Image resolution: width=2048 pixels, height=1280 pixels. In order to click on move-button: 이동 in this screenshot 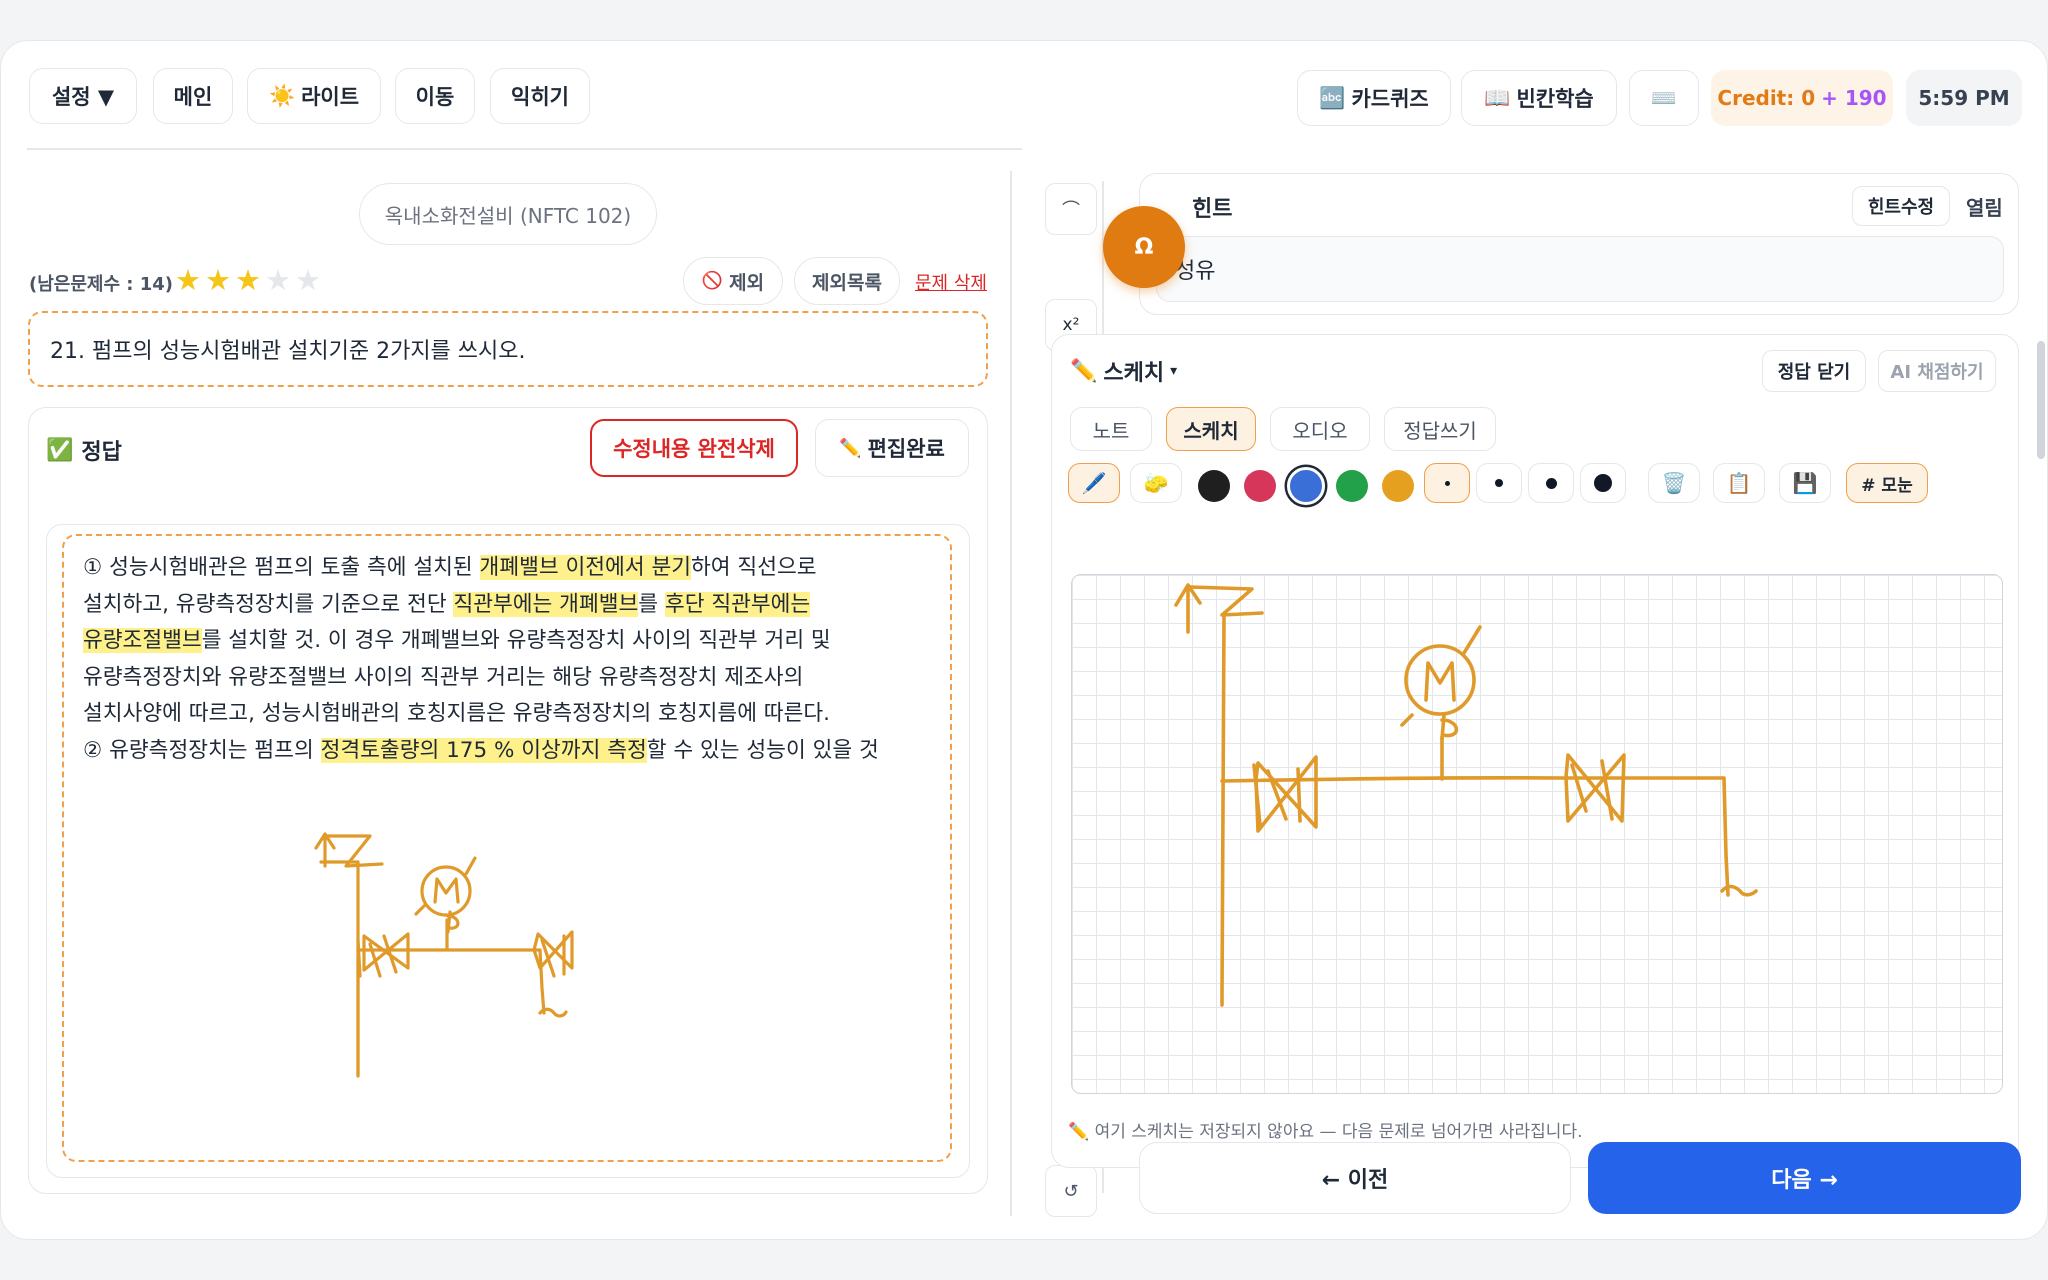, I will do `click(435, 96)`.